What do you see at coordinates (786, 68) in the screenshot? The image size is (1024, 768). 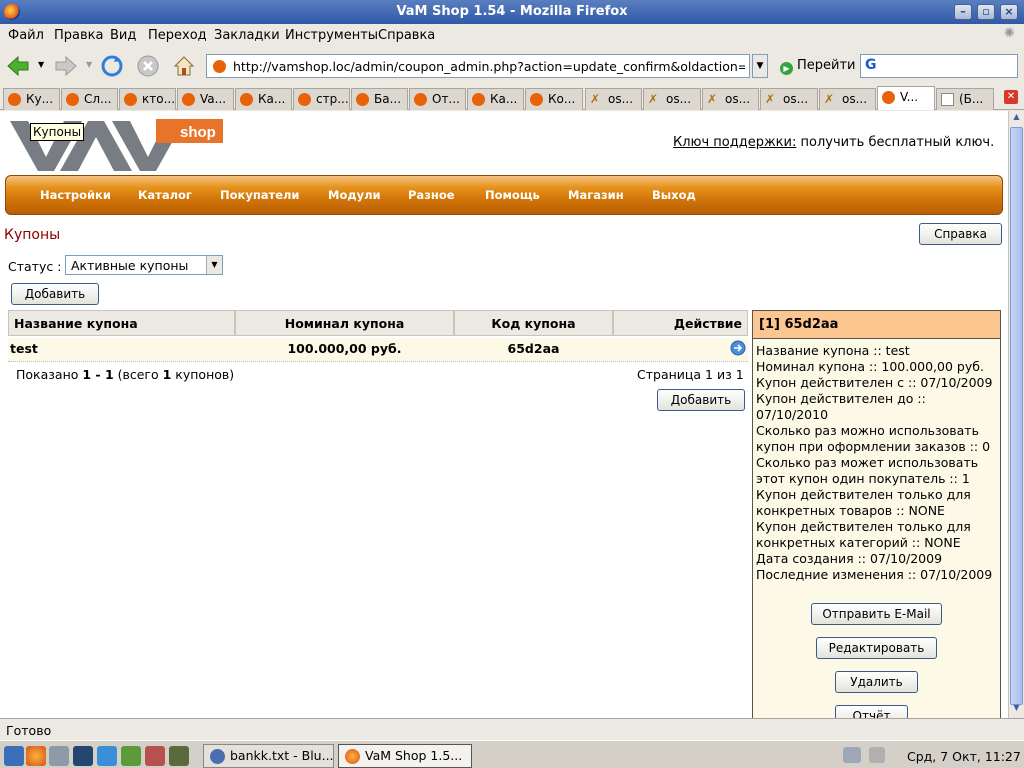 I see `go-arrow-icon: ▶` at bounding box center [786, 68].